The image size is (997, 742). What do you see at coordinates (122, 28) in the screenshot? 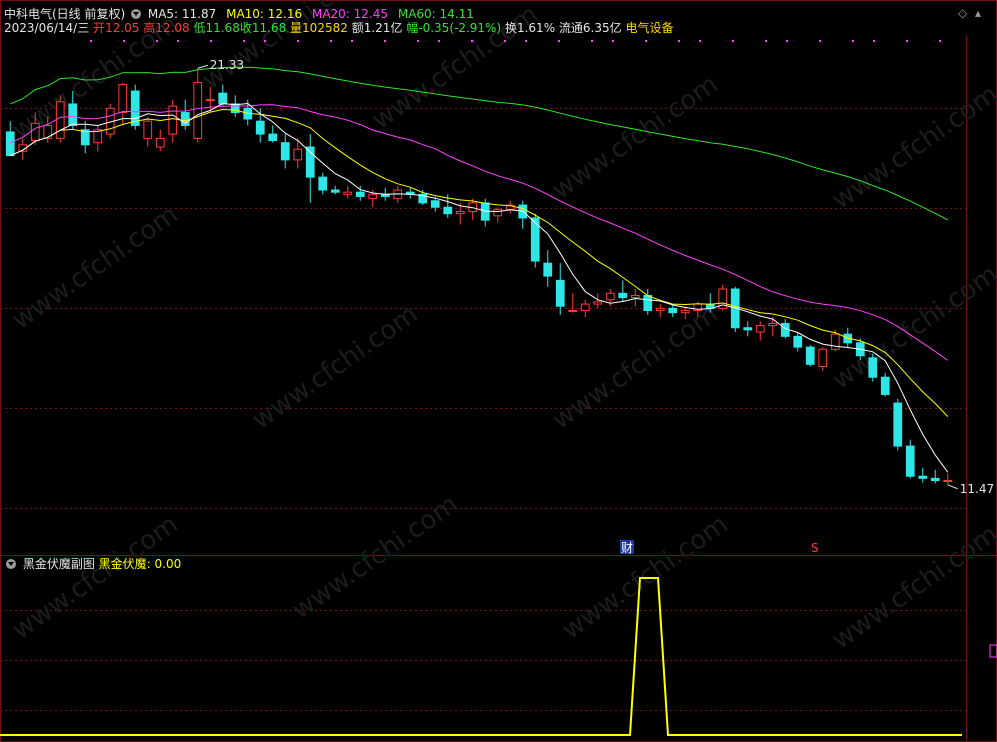
I see `open-value: 12.05` at bounding box center [122, 28].